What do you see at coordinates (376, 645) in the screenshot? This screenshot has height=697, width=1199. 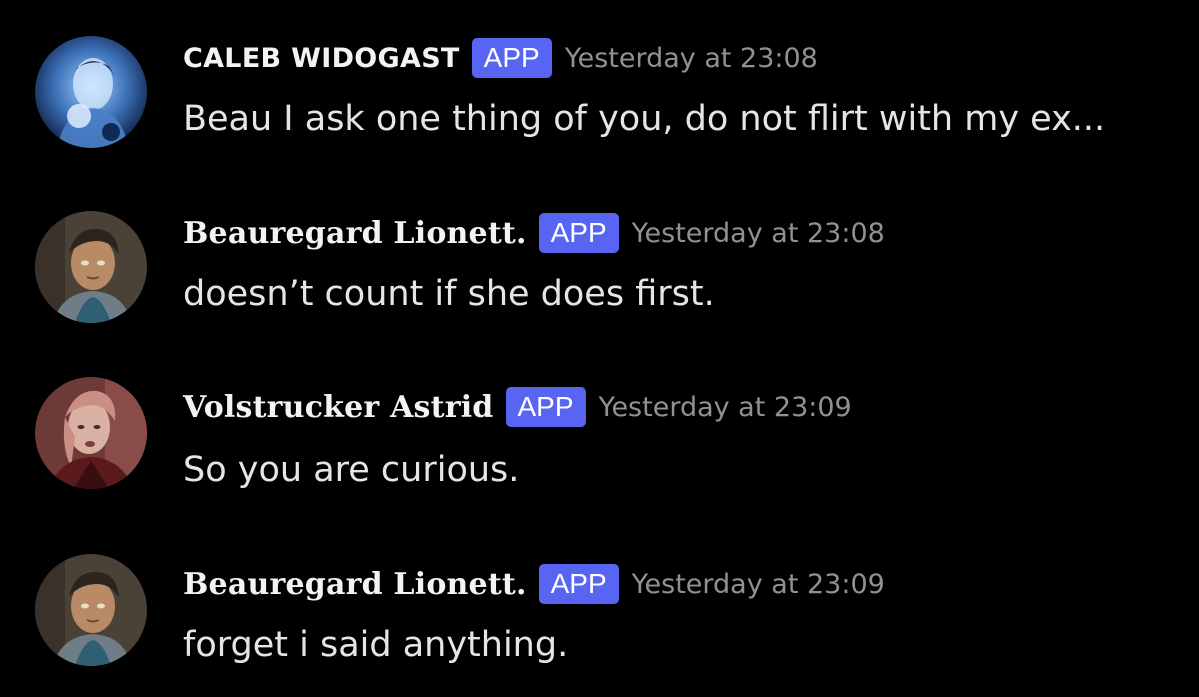 I see `message-content: forget i said anything.` at bounding box center [376, 645].